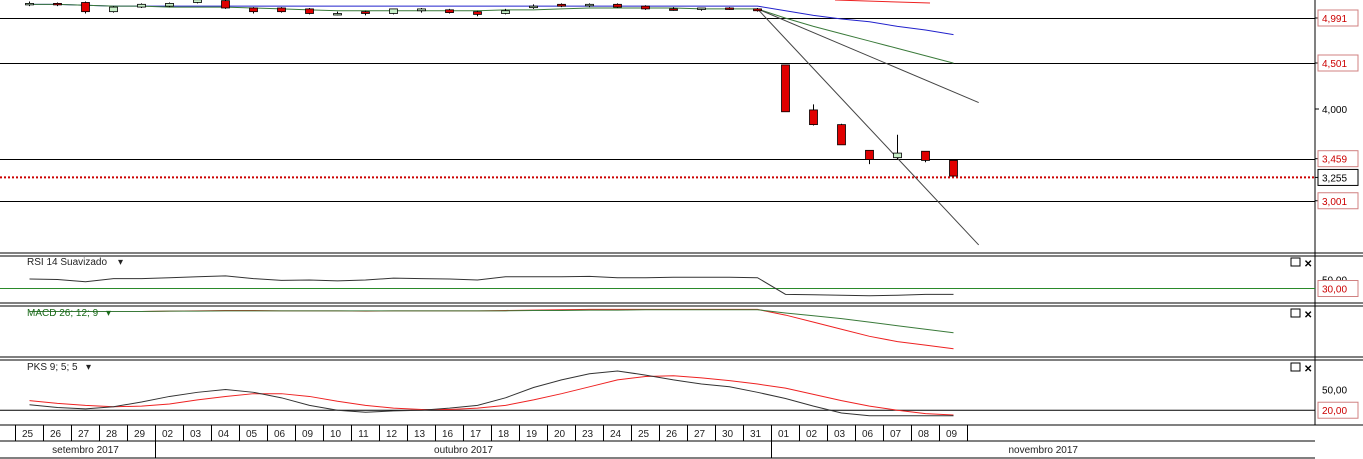 The height and width of the screenshot is (459, 1363). What do you see at coordinates (280, 434) in the screenshot?
I see `date-label: 06` at bounding box center [280, 434].